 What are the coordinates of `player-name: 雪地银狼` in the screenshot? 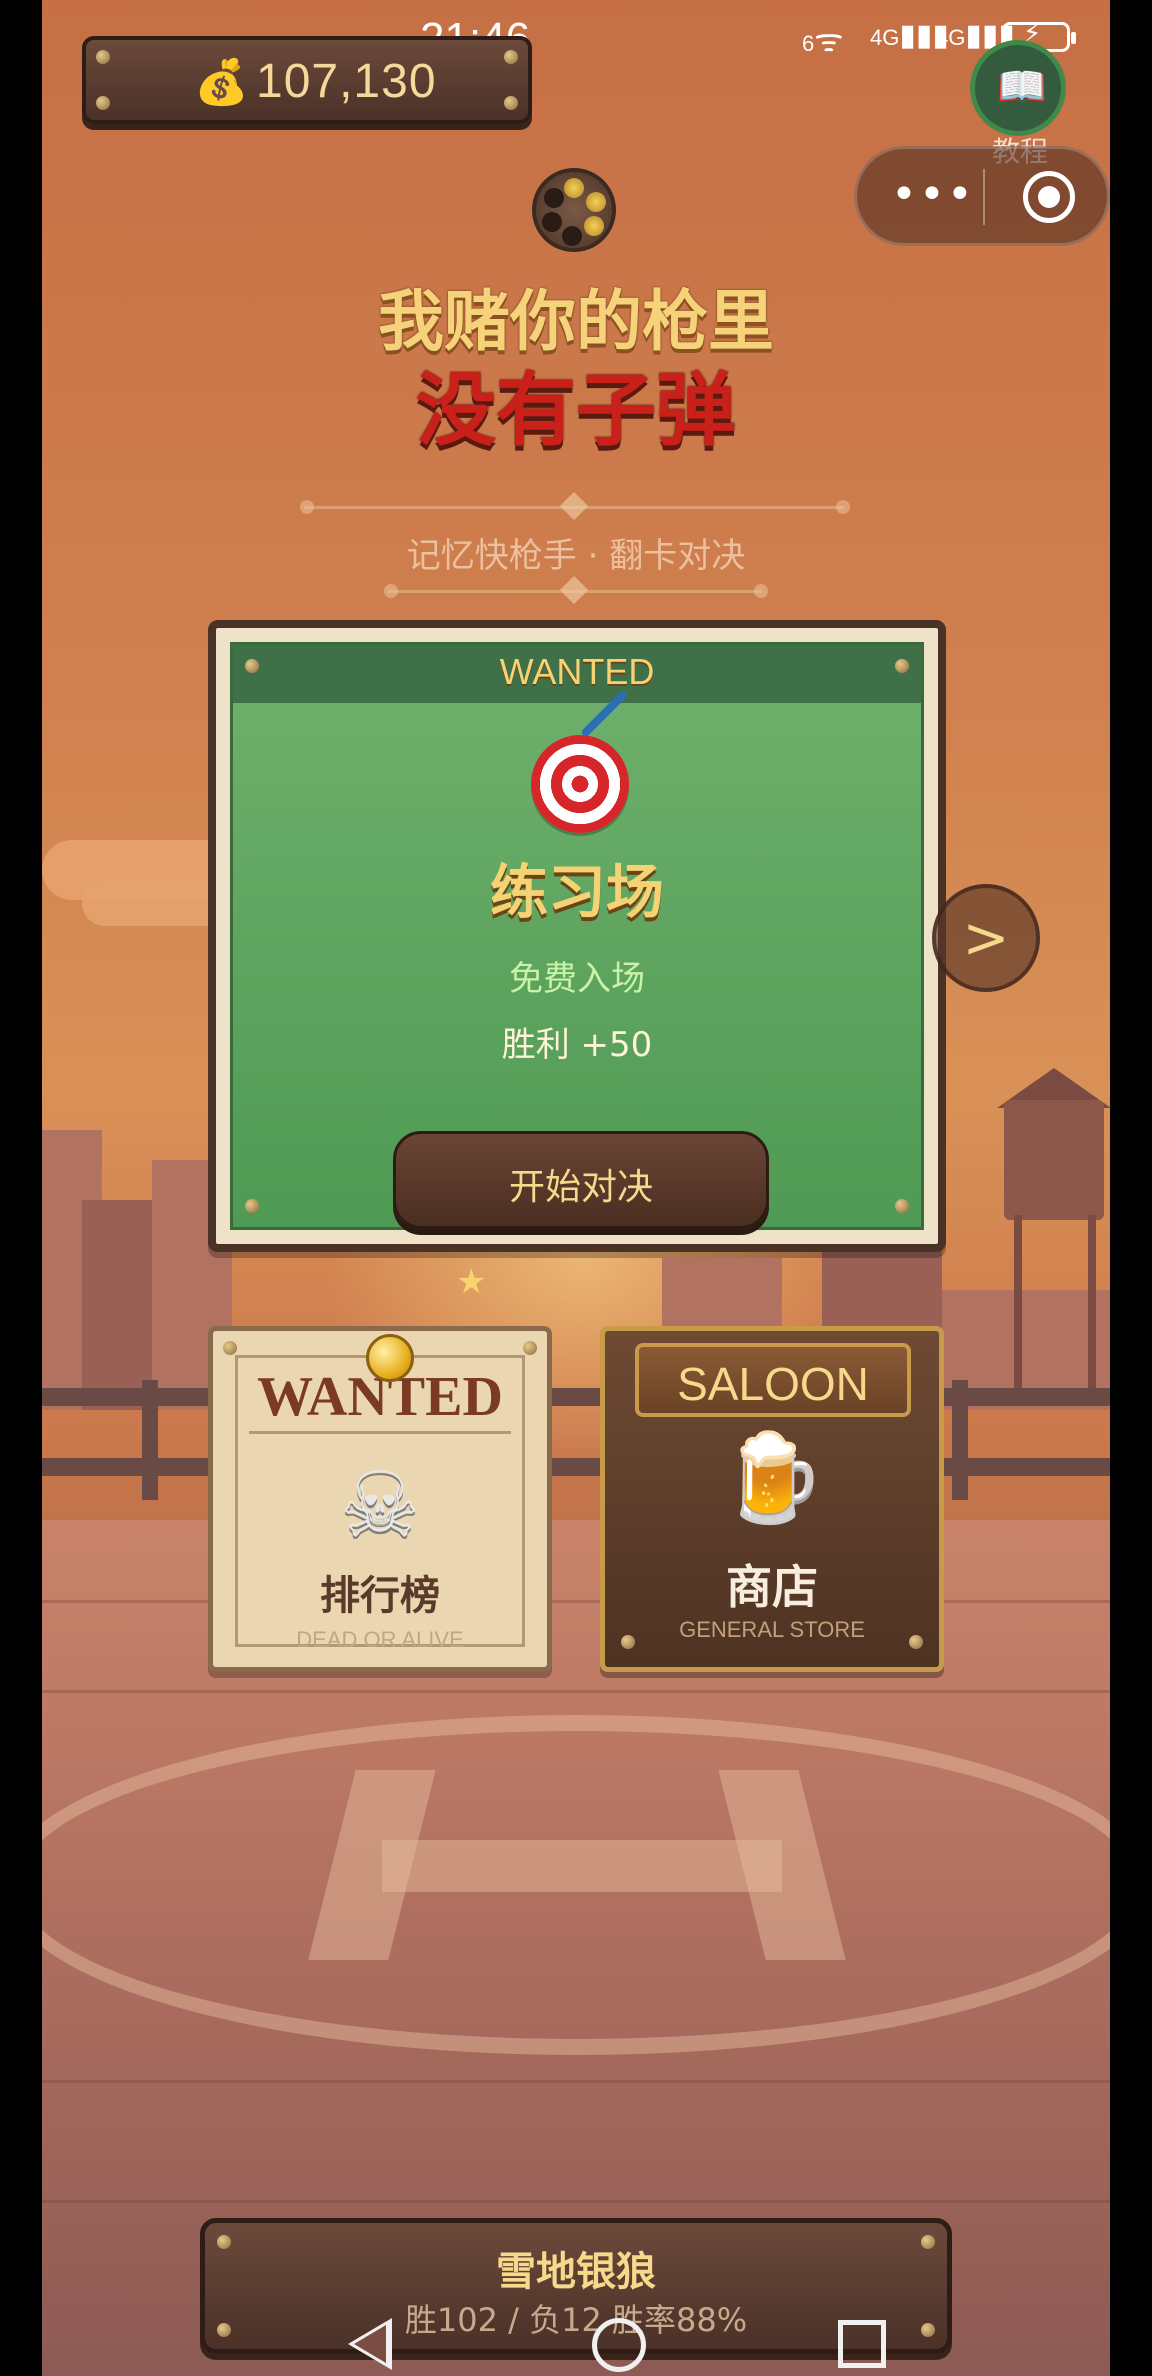 It's located at (576, 2272).